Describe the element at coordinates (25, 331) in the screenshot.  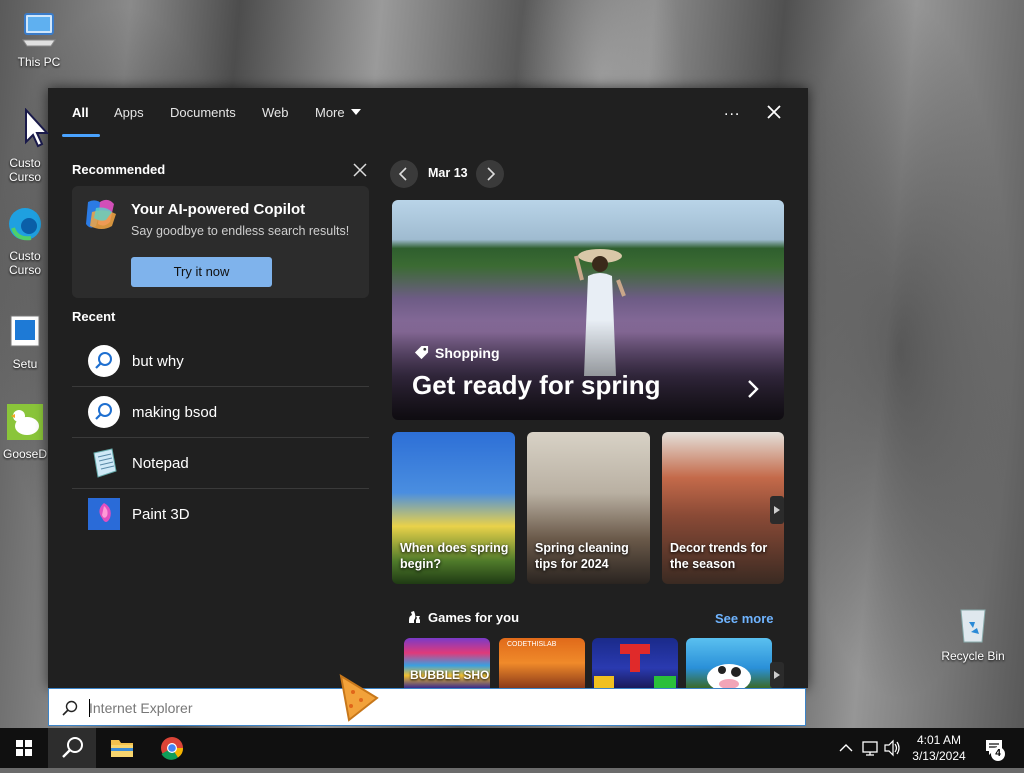
I see `setup-icon` at that location.